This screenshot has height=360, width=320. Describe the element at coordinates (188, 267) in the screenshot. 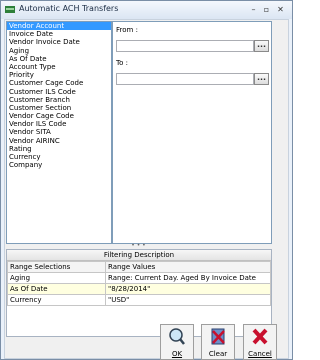

I see `col-header-range-values: Range Values` at that location.